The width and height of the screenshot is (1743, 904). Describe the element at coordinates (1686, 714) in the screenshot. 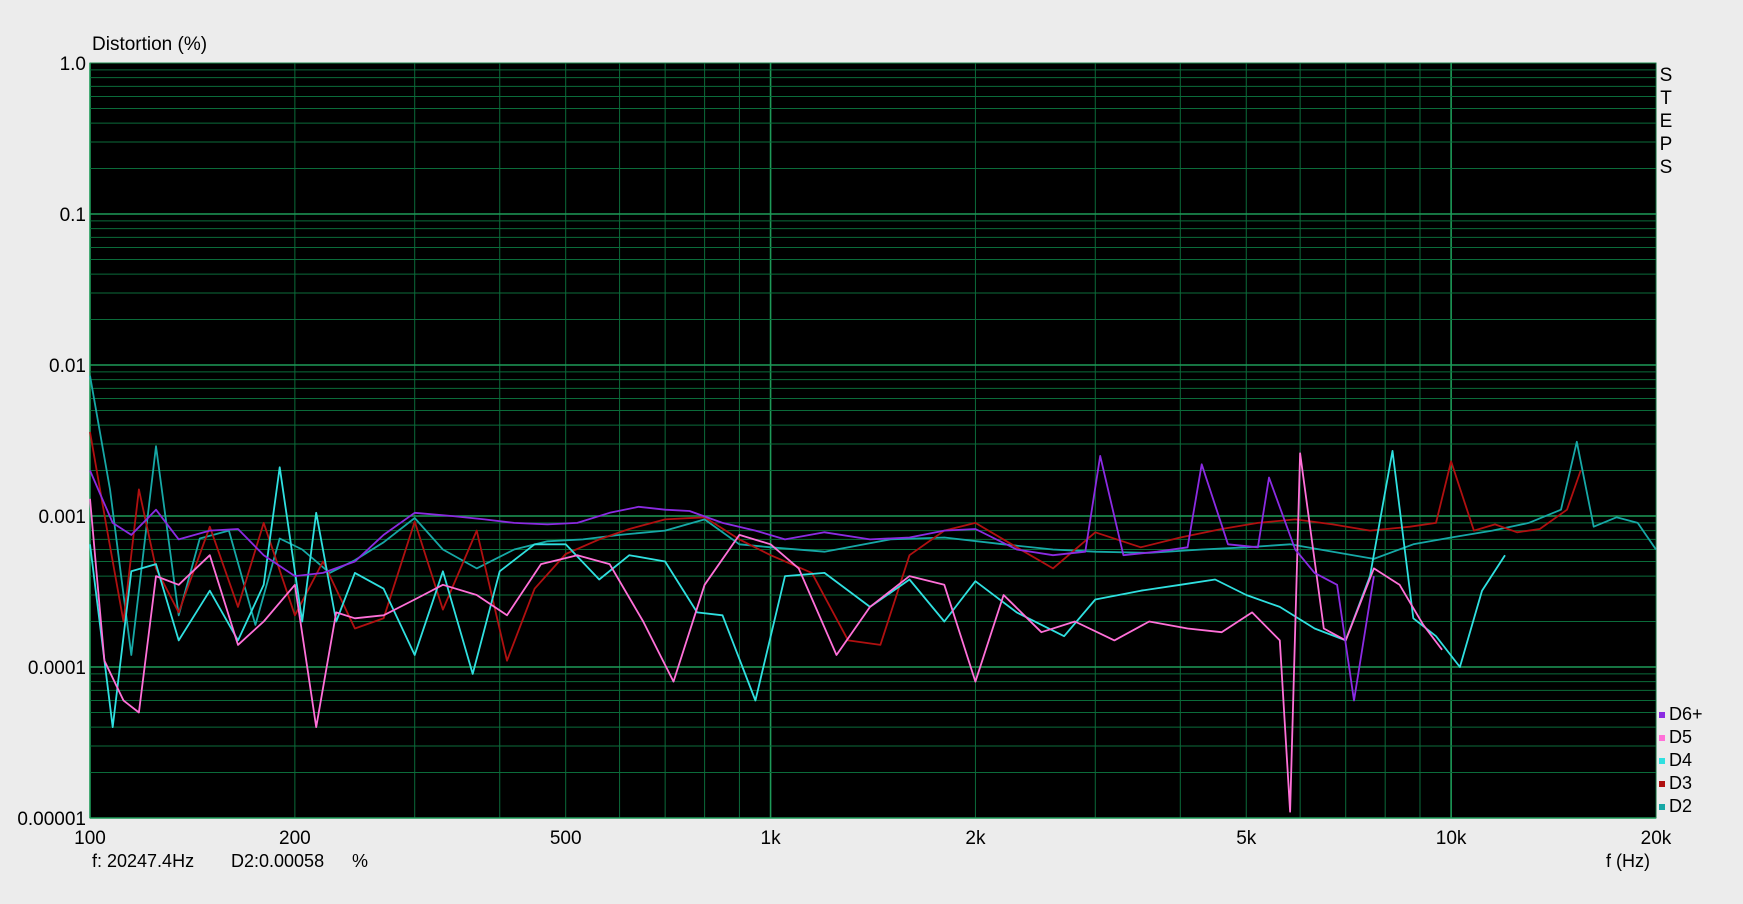

I see `legend-label: D6+` at that location.